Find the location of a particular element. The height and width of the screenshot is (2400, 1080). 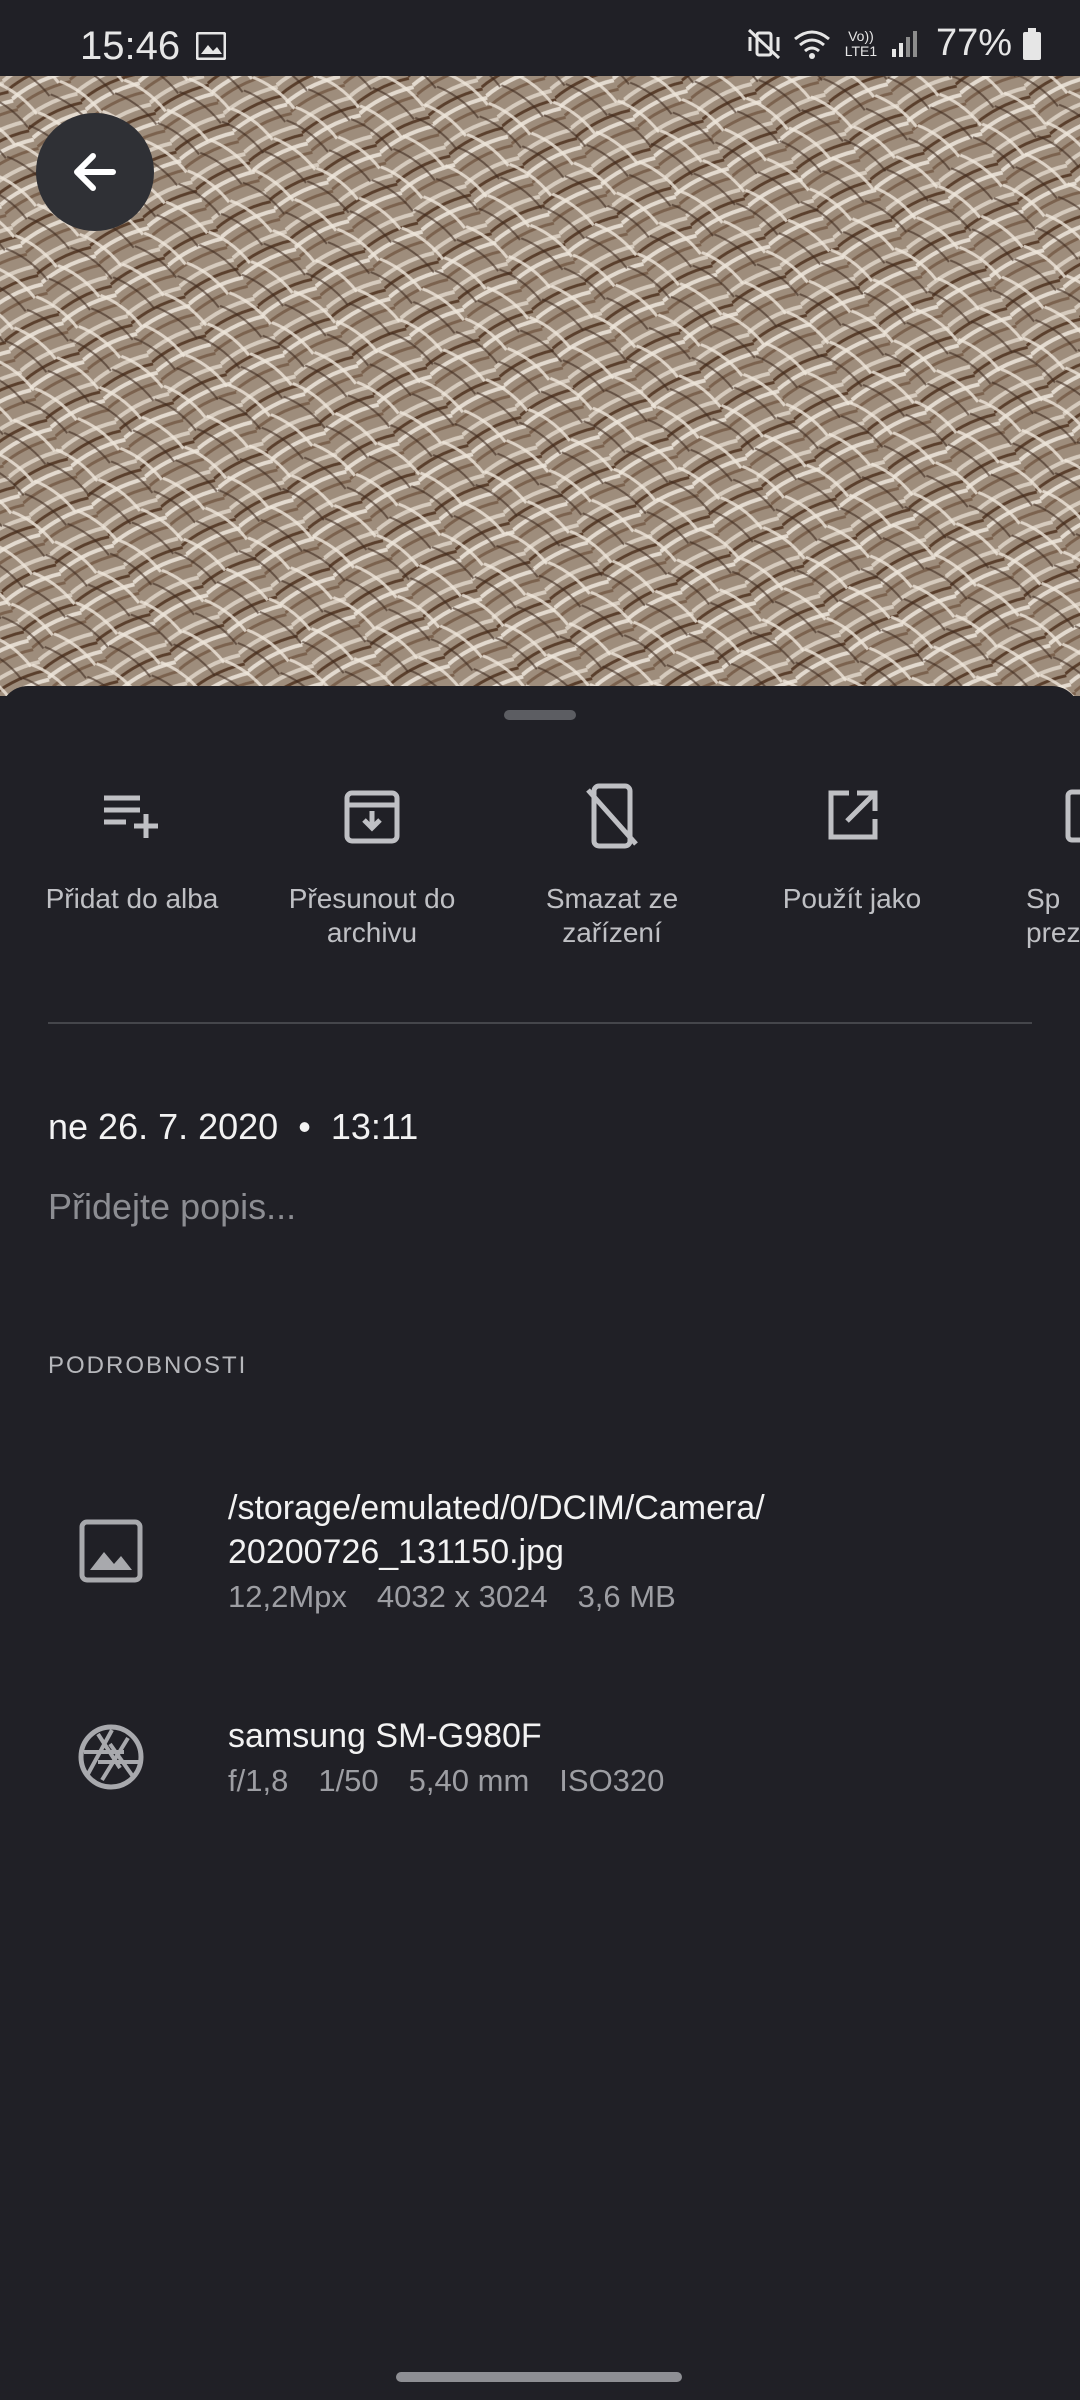

add-to-album-button: Přidat do alba is located at coordinates (132, 846).